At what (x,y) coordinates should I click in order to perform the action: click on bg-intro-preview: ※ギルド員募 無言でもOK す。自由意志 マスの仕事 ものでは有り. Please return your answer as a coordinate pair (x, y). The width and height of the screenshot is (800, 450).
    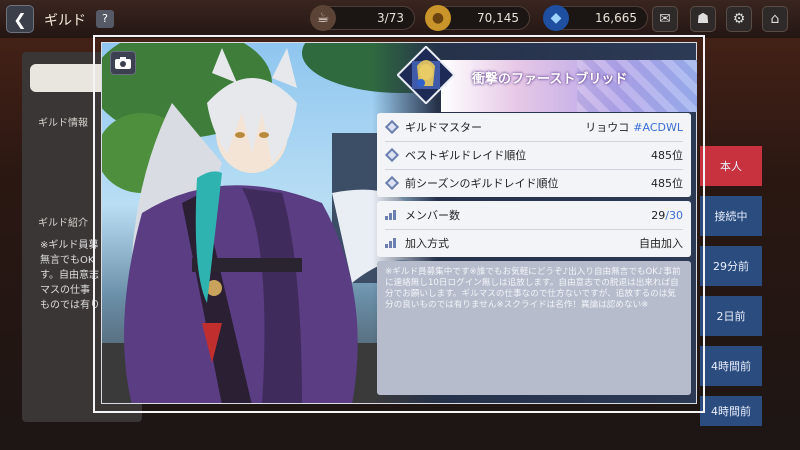
    Looking at the image, I should click on (70, 275).